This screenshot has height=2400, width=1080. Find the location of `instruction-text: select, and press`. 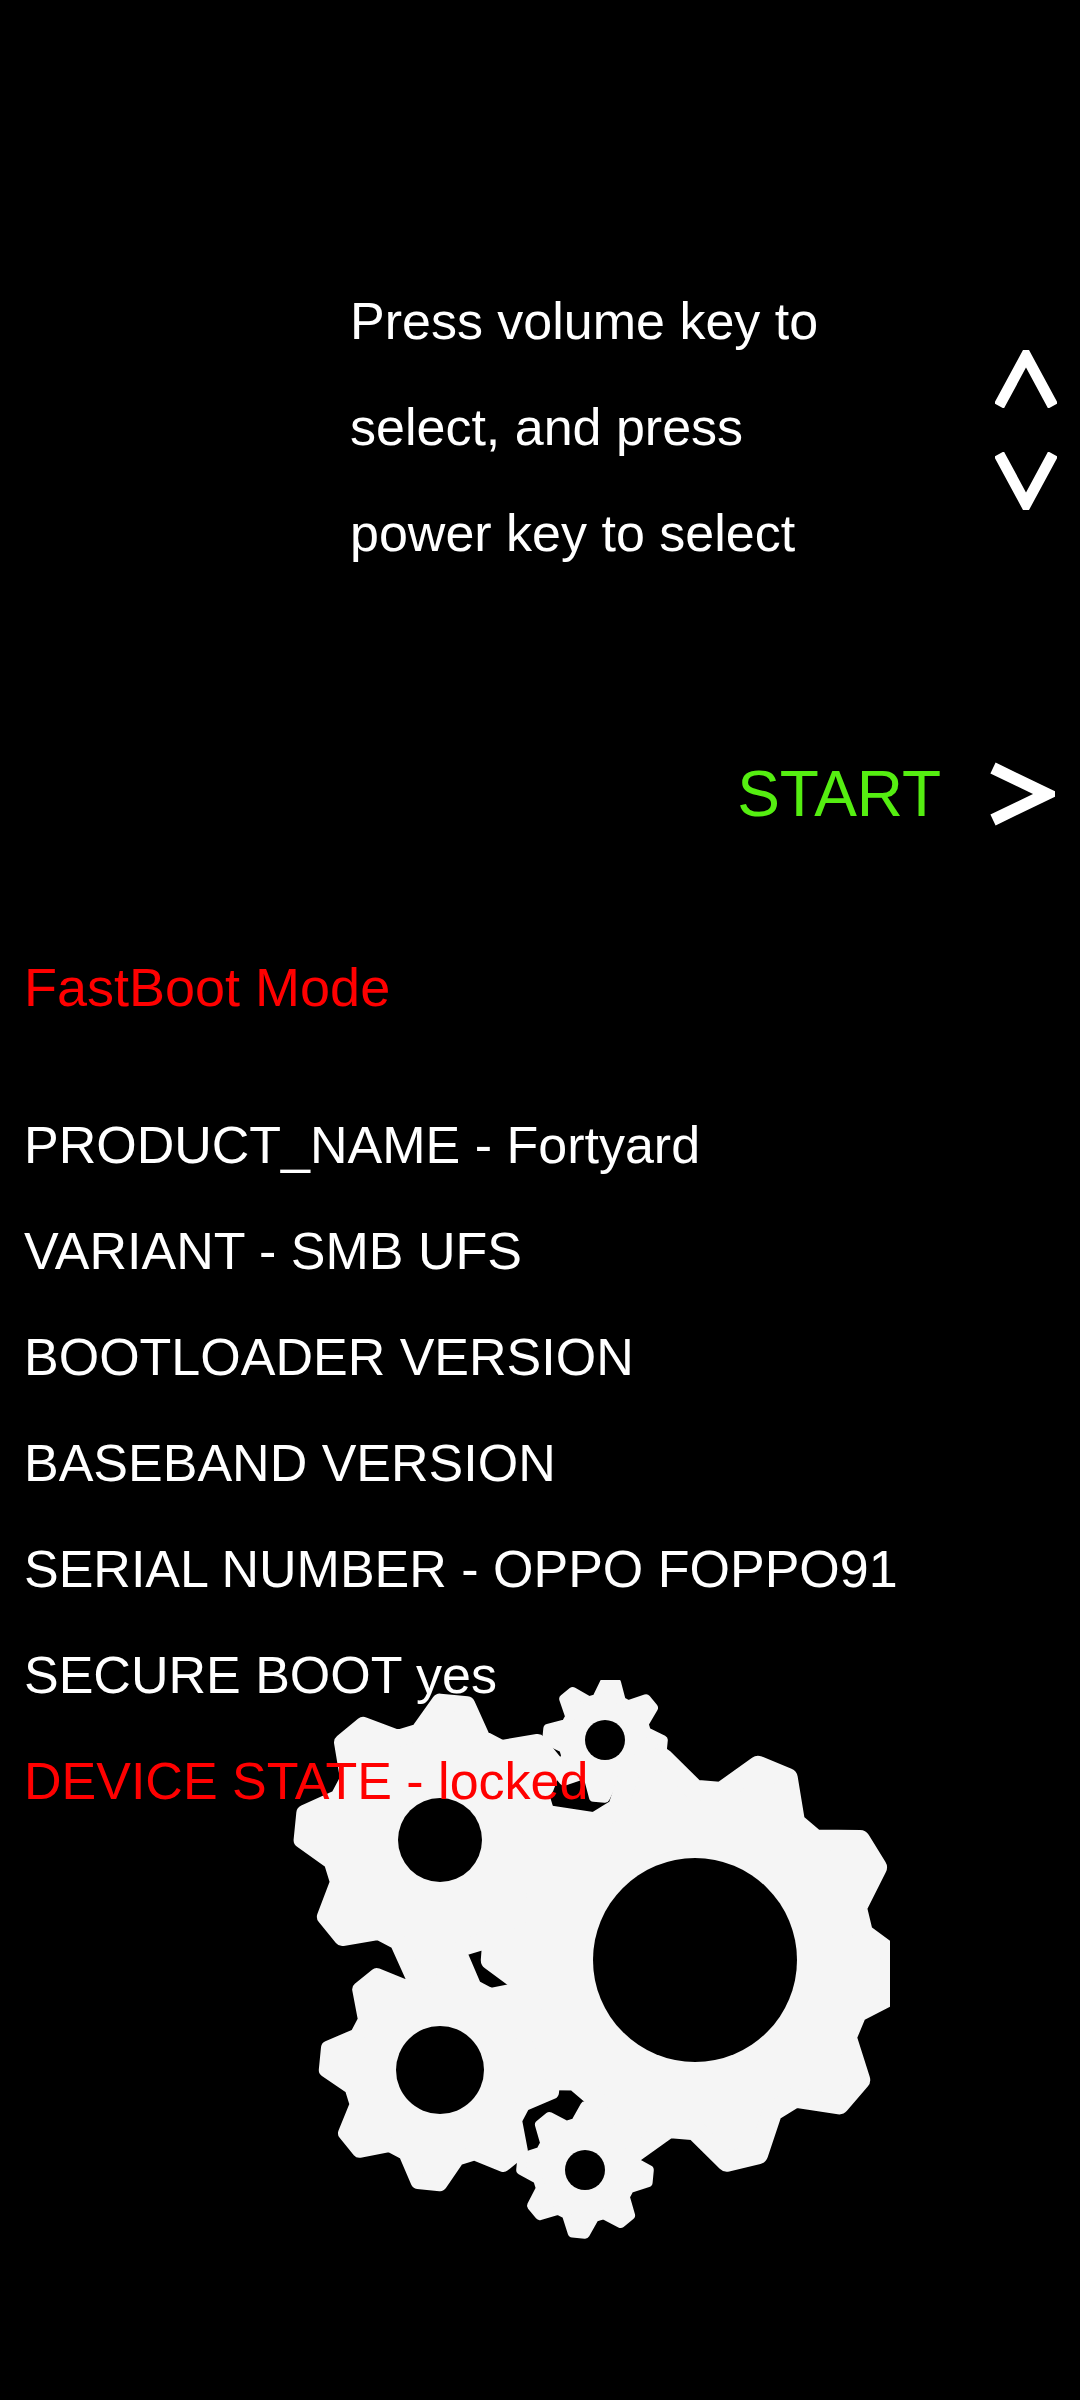

instruction-text: select, and press is located at coordinates (547, 427).